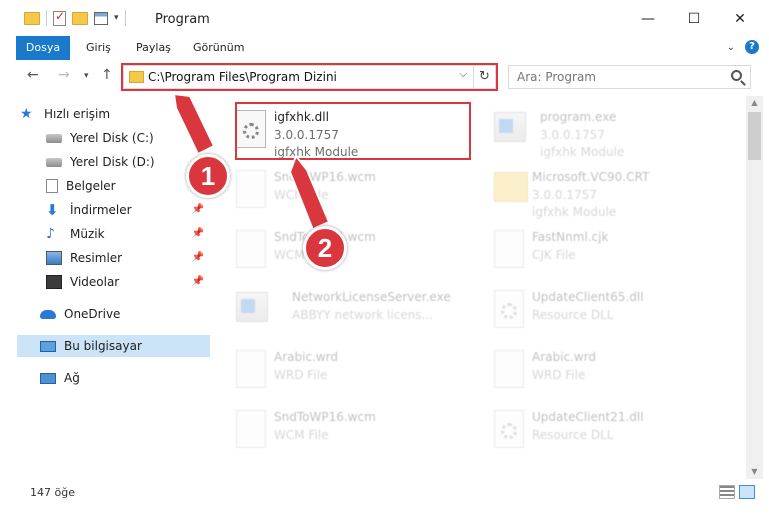 This screenshot has width=769, height=522. I want to click on details-view-icon, so click(727, 492).